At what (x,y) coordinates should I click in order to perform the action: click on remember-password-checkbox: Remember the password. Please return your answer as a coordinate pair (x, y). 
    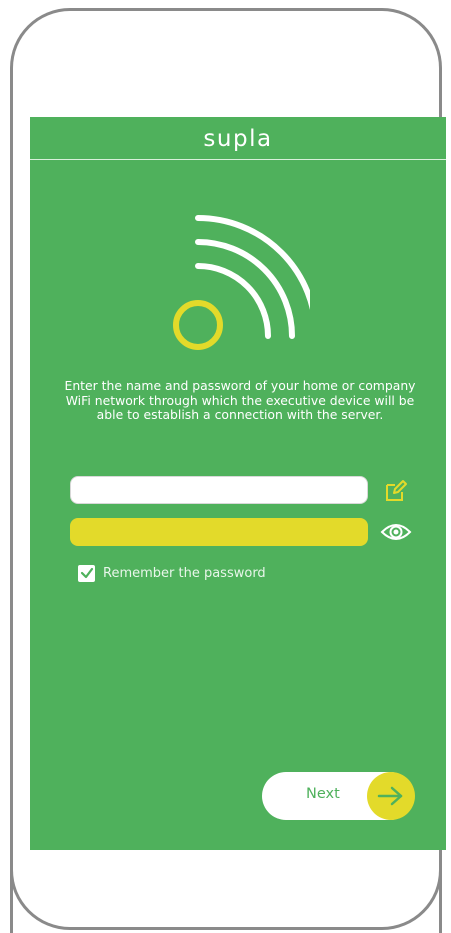
    Looking at the image, I should click on (172, 573).